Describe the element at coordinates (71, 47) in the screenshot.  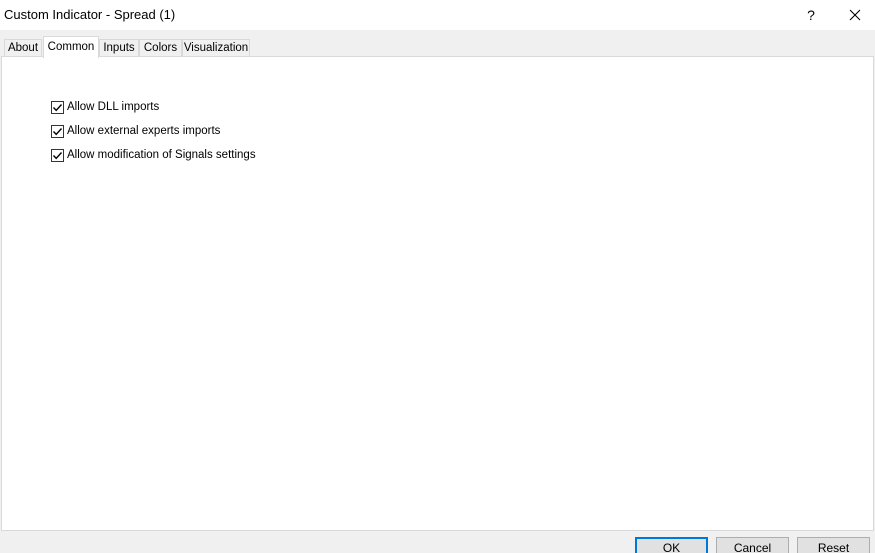
I see `tab-common: Common` at that location.